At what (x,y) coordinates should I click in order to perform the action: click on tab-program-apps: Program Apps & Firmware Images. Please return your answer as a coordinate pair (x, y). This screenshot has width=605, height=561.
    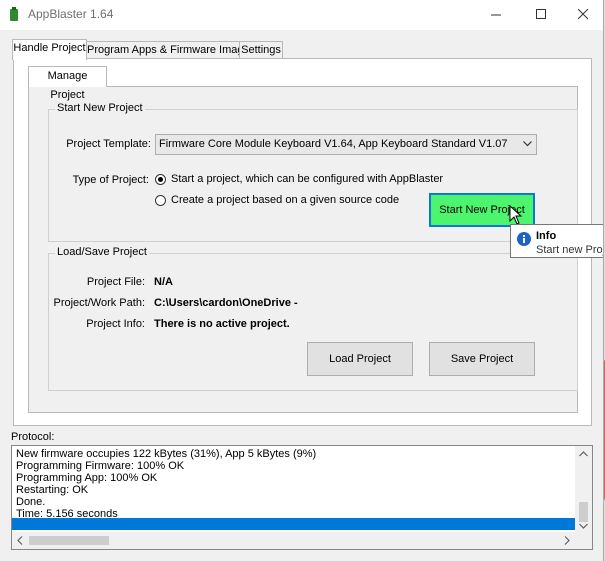
    Looking at the image, I should click on (170, 50).